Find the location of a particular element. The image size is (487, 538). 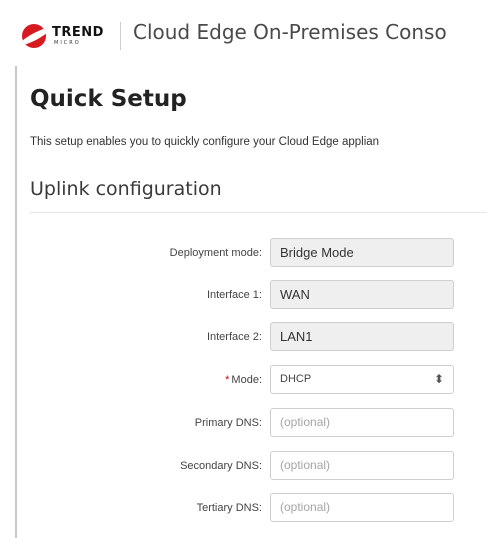

logo-text: TREND is located at coordinates (78, 32).